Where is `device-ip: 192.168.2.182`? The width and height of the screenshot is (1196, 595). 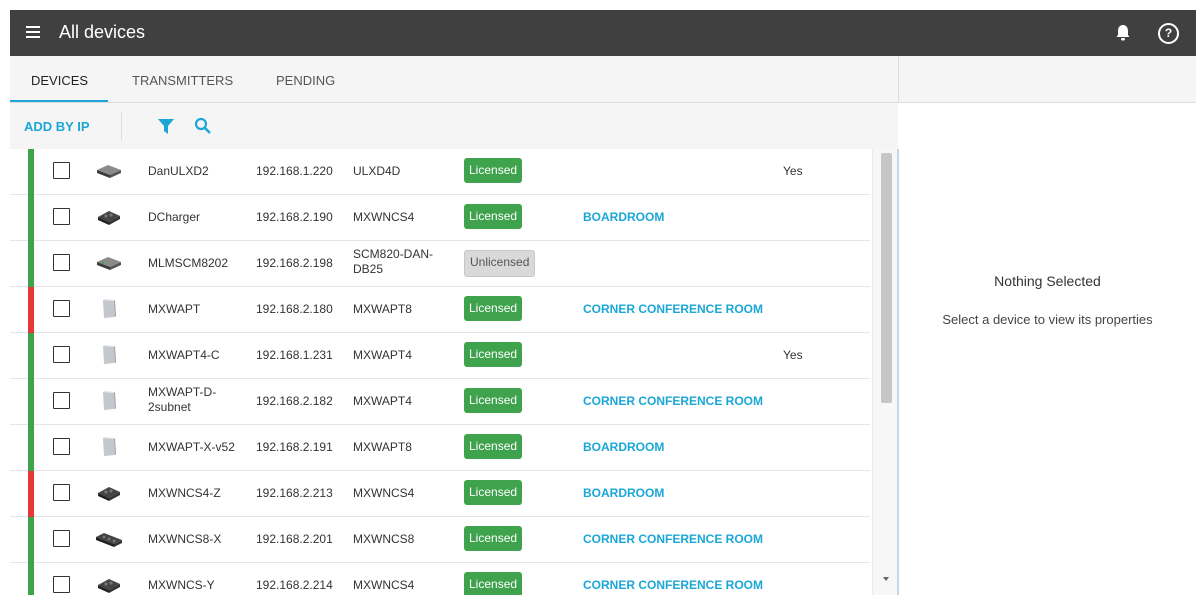
device-ip: 192.168.2.182 is located at coordinates (294, 401).